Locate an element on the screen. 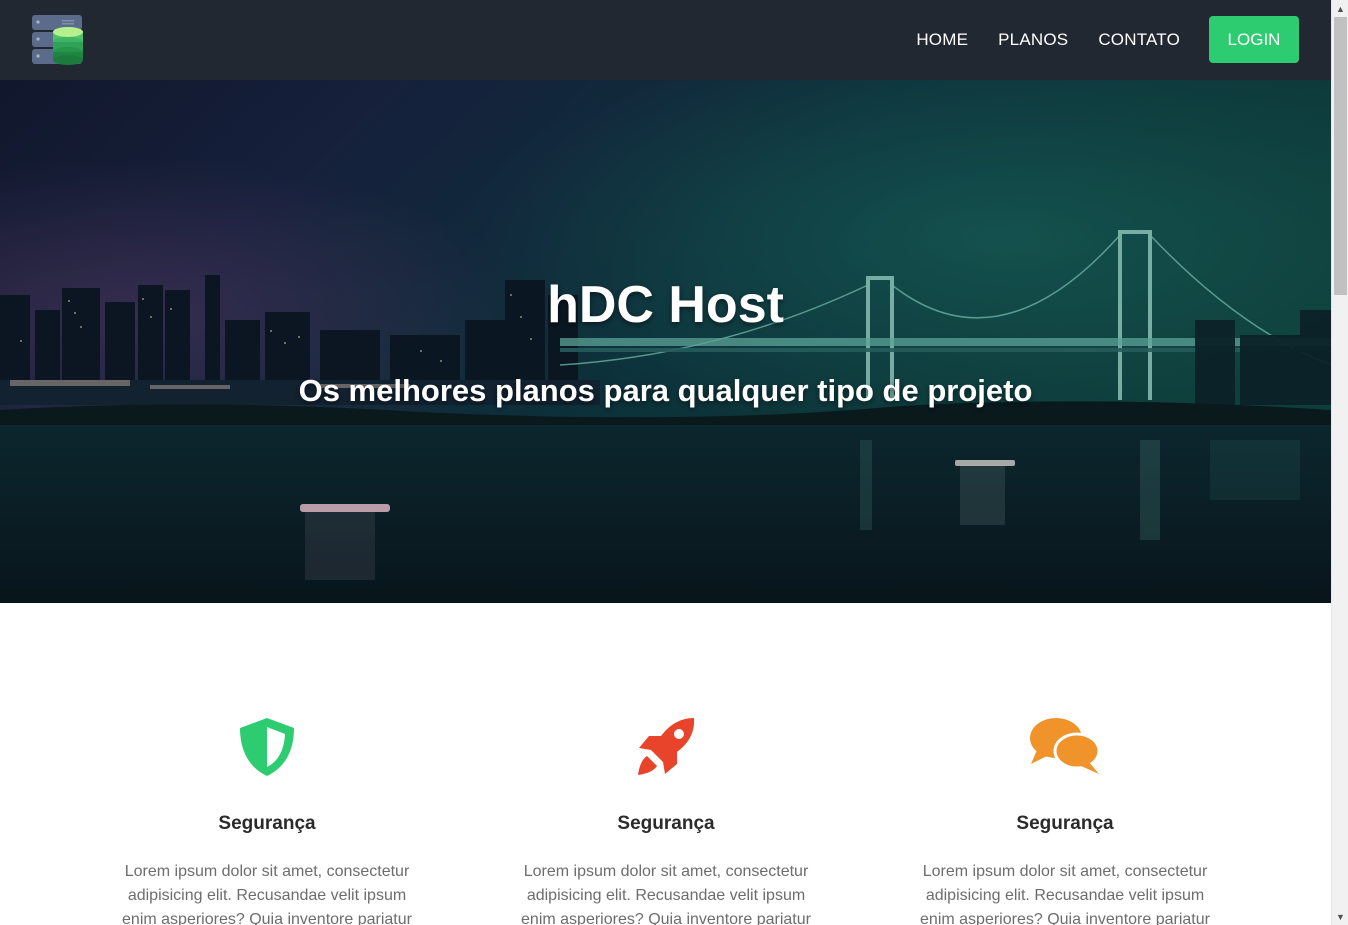 The width and height of the screenshot is (1348, 925). navbar: HOME PLANOS CONTATO LOGIN is located at coordinates (665, 40).